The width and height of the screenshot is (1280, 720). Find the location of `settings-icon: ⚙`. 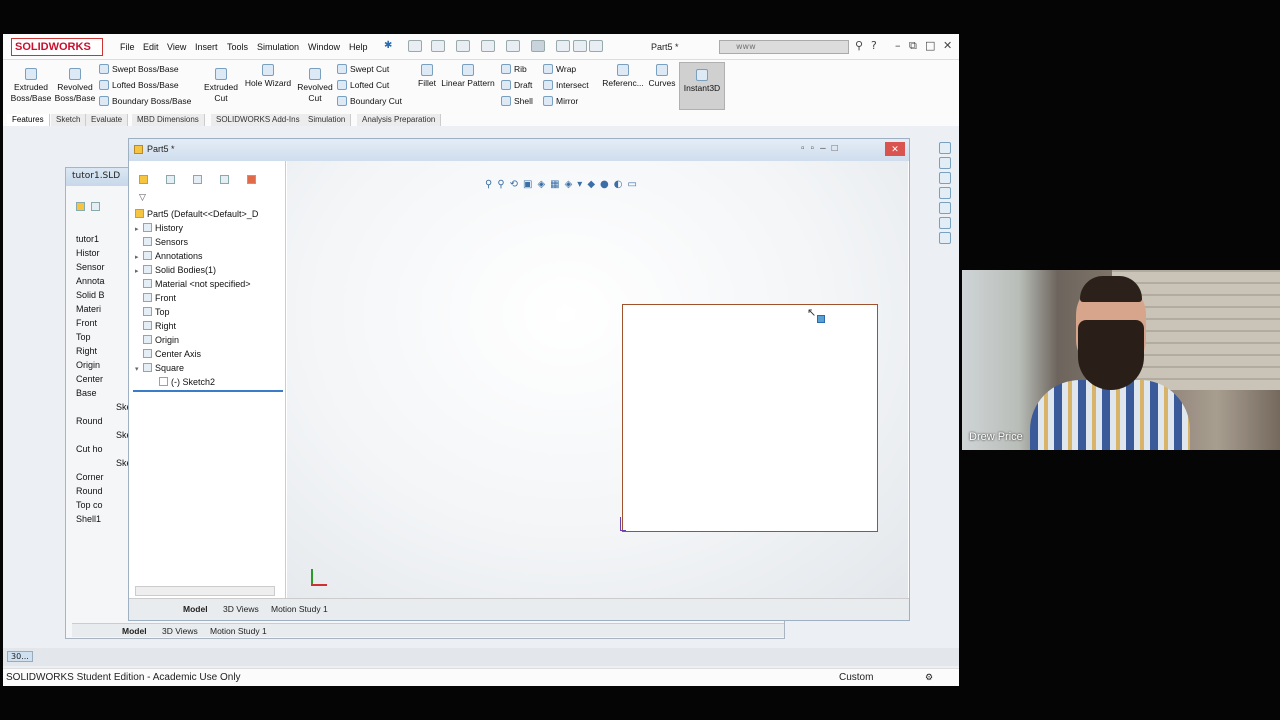

settings-icon: ⚙ is located at coordinates (929, 677).